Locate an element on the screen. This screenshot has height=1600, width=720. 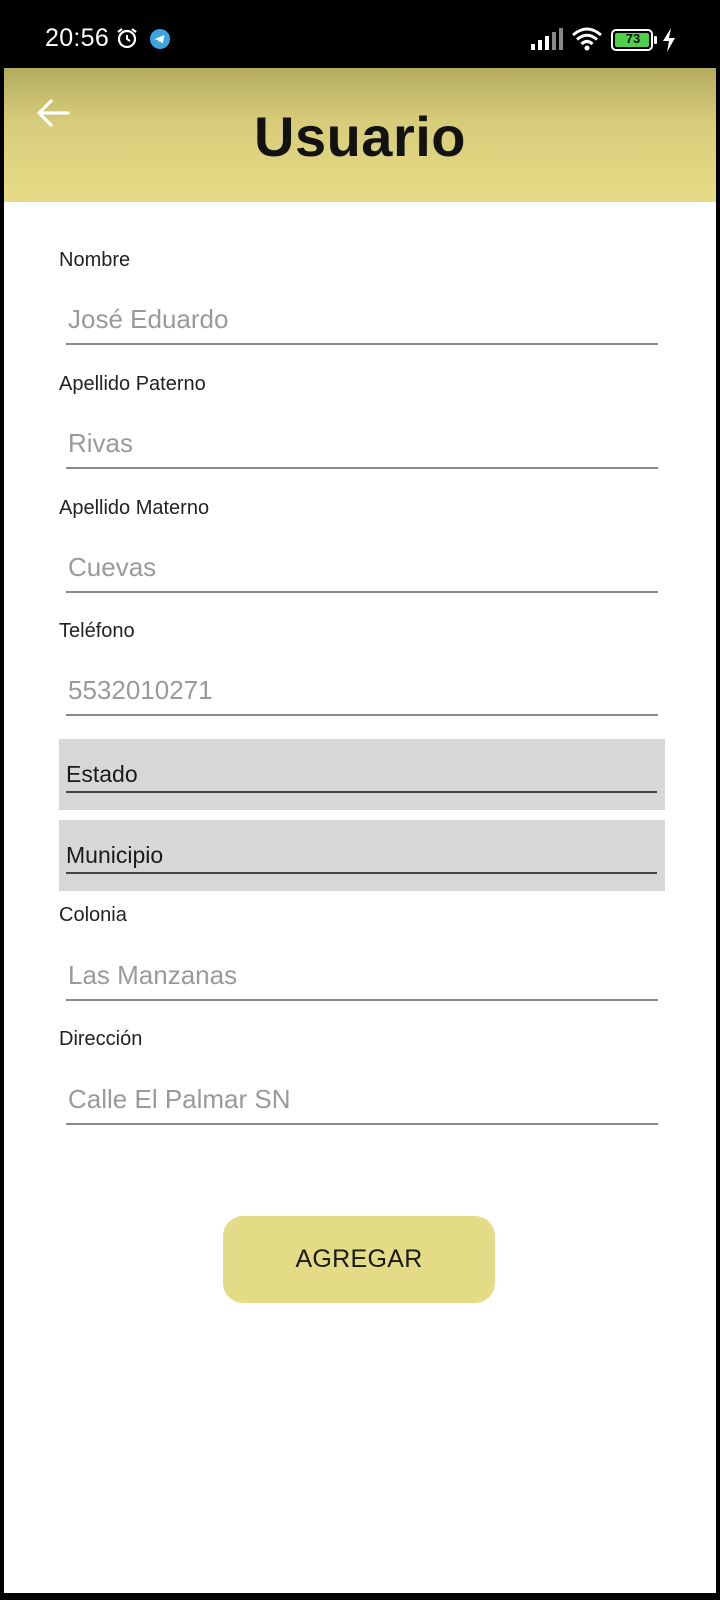
signal-icon is located at coordinates (547, 39).